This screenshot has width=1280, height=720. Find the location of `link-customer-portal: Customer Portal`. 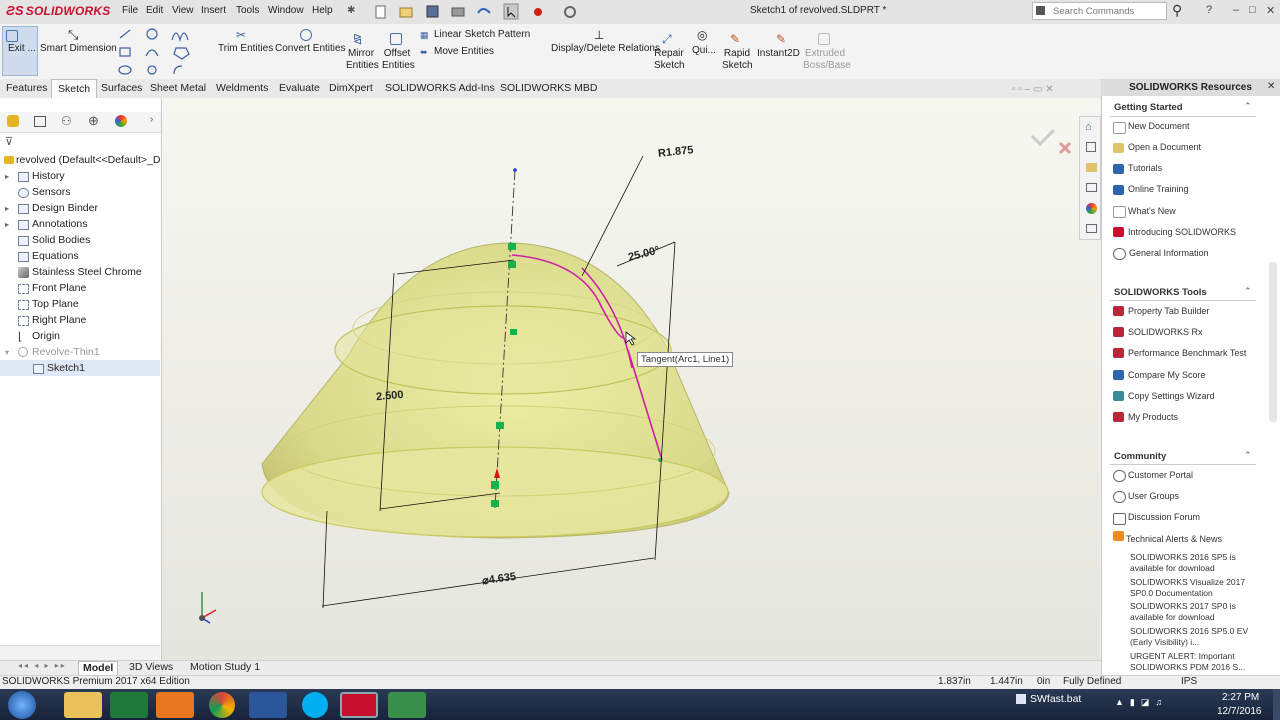

link-customer-portal: Customer Portal is located at coordinates (1160, 475).